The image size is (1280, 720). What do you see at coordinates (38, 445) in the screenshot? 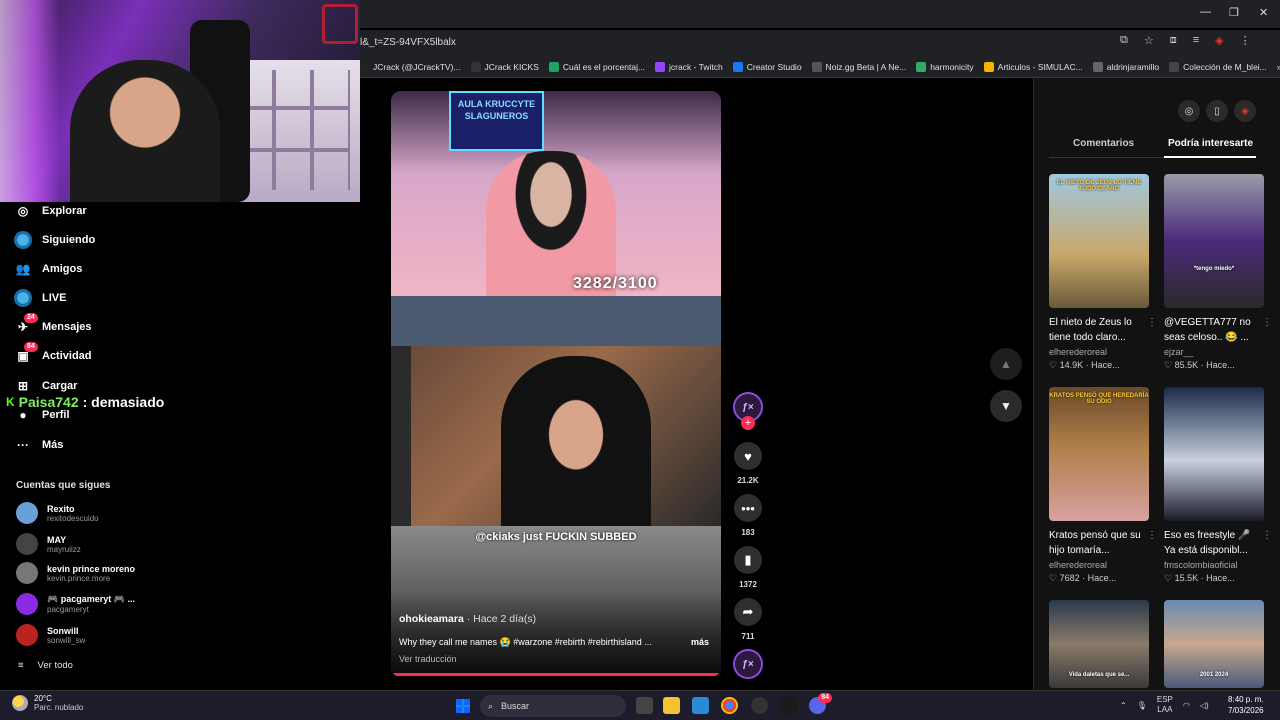
I see `sidebar-item-más: ··· Más` at bounding box center [38, 445].